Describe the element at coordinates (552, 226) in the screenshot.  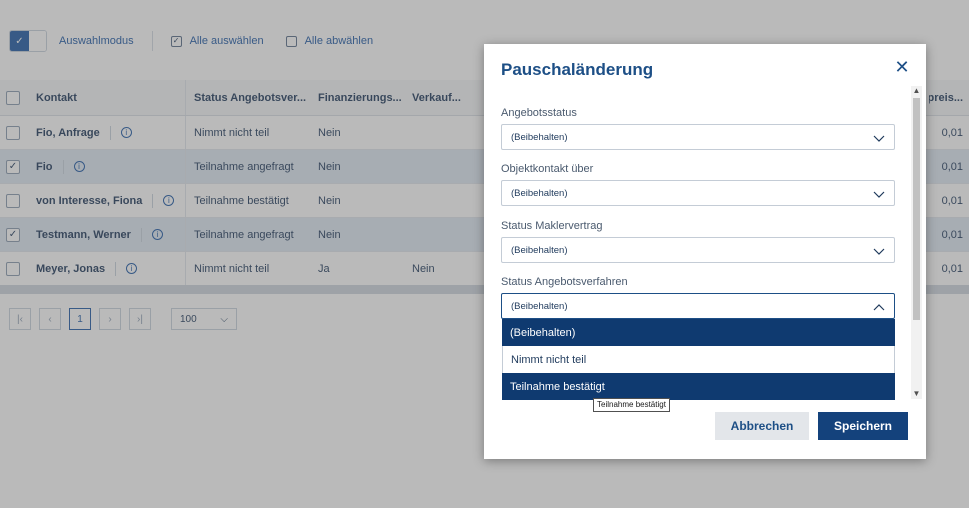
I see `field-label-maklervertrag: Status Maklervertrag` at that location.